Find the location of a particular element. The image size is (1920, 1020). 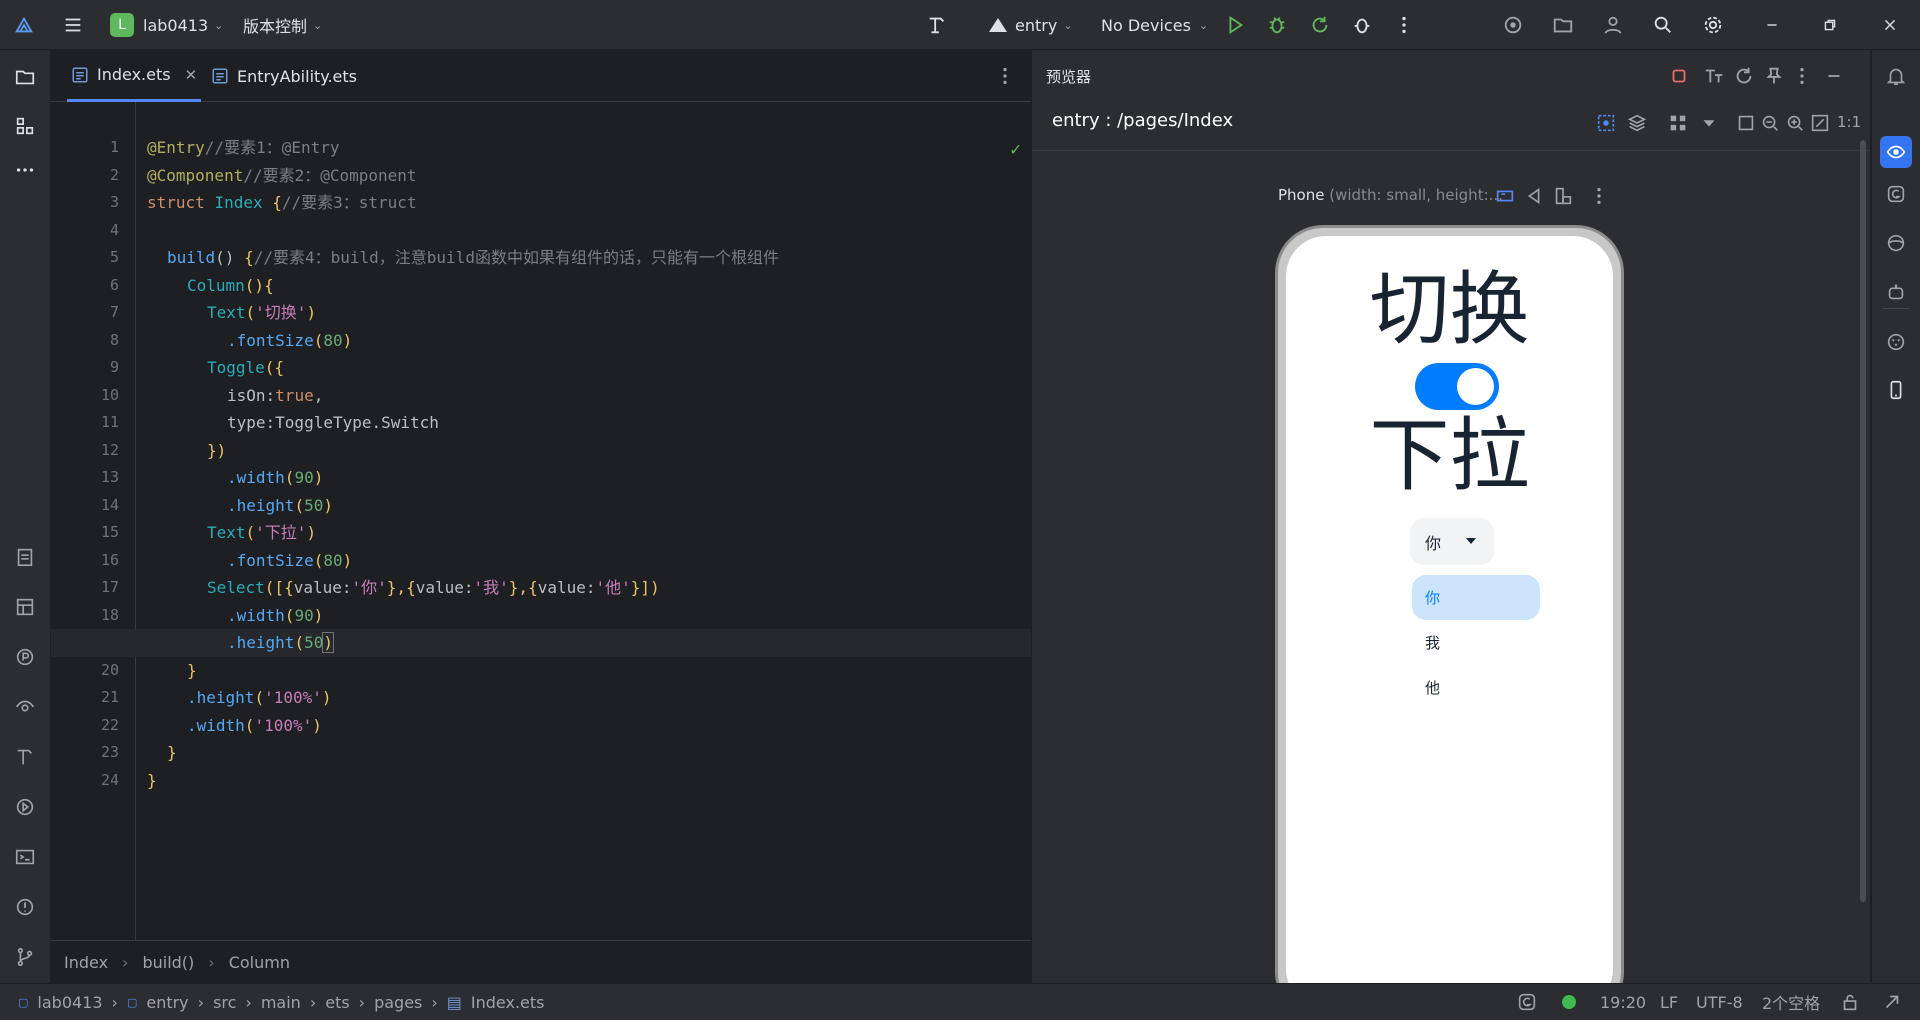

run-icon is located at coordinates (1235, 25).